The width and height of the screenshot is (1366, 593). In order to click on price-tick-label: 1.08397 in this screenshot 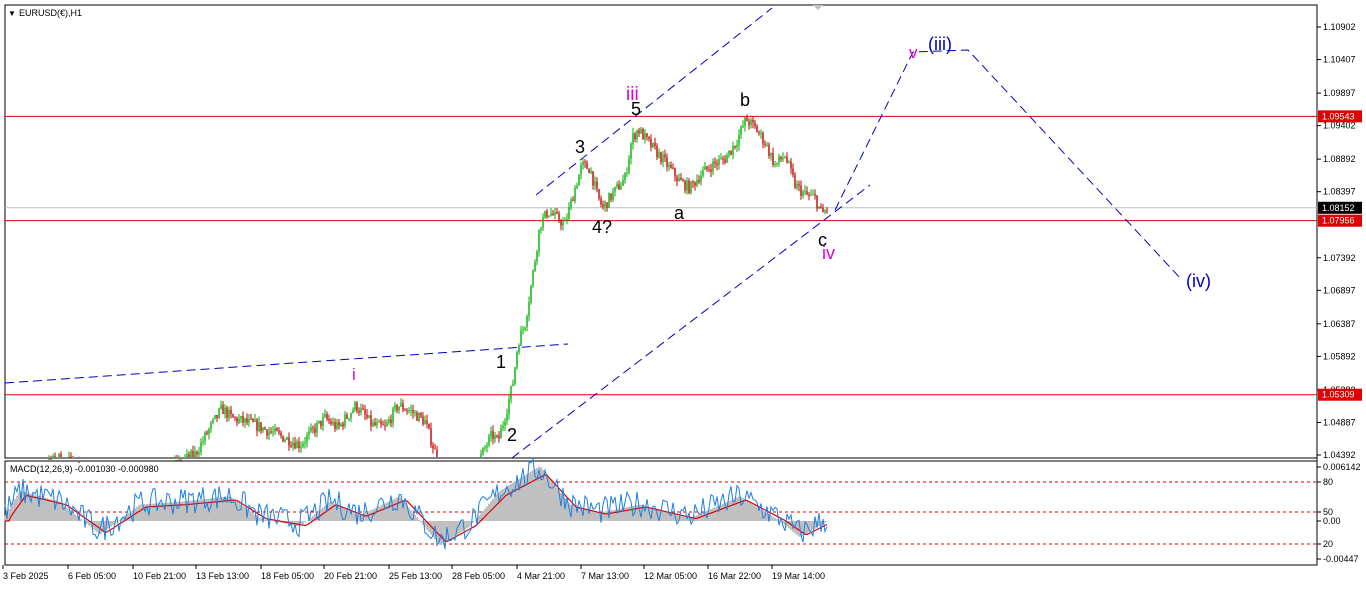, I will do `click(1339, 192)`.